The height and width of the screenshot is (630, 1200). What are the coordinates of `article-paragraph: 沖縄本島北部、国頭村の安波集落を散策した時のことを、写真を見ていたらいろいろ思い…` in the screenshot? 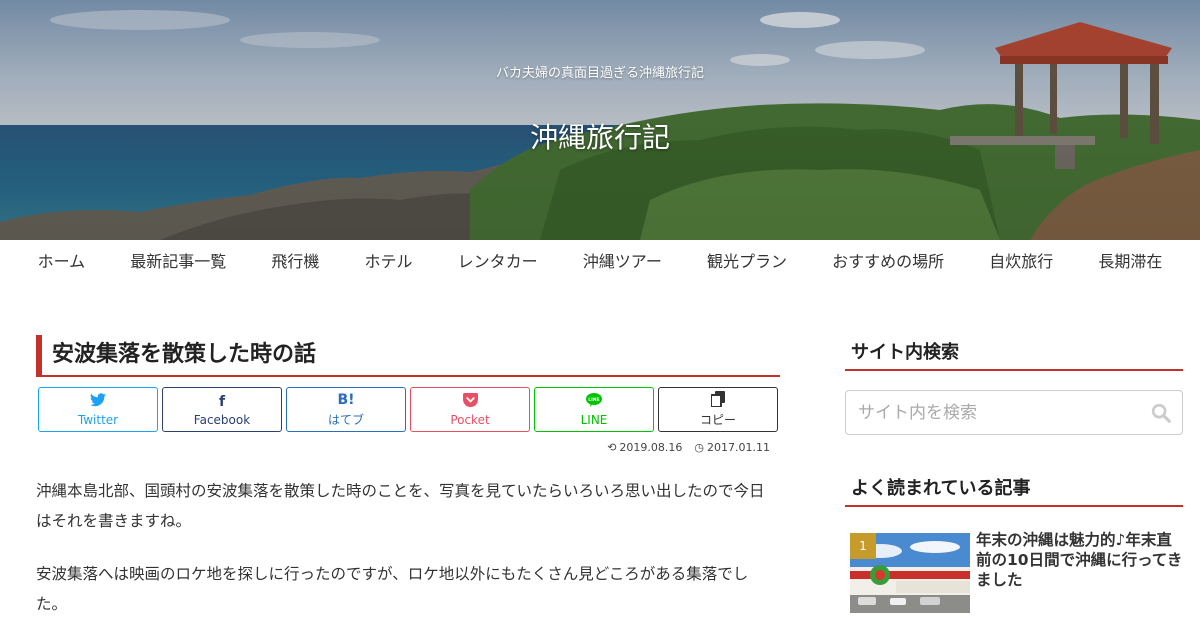 It's located at (400, 506).